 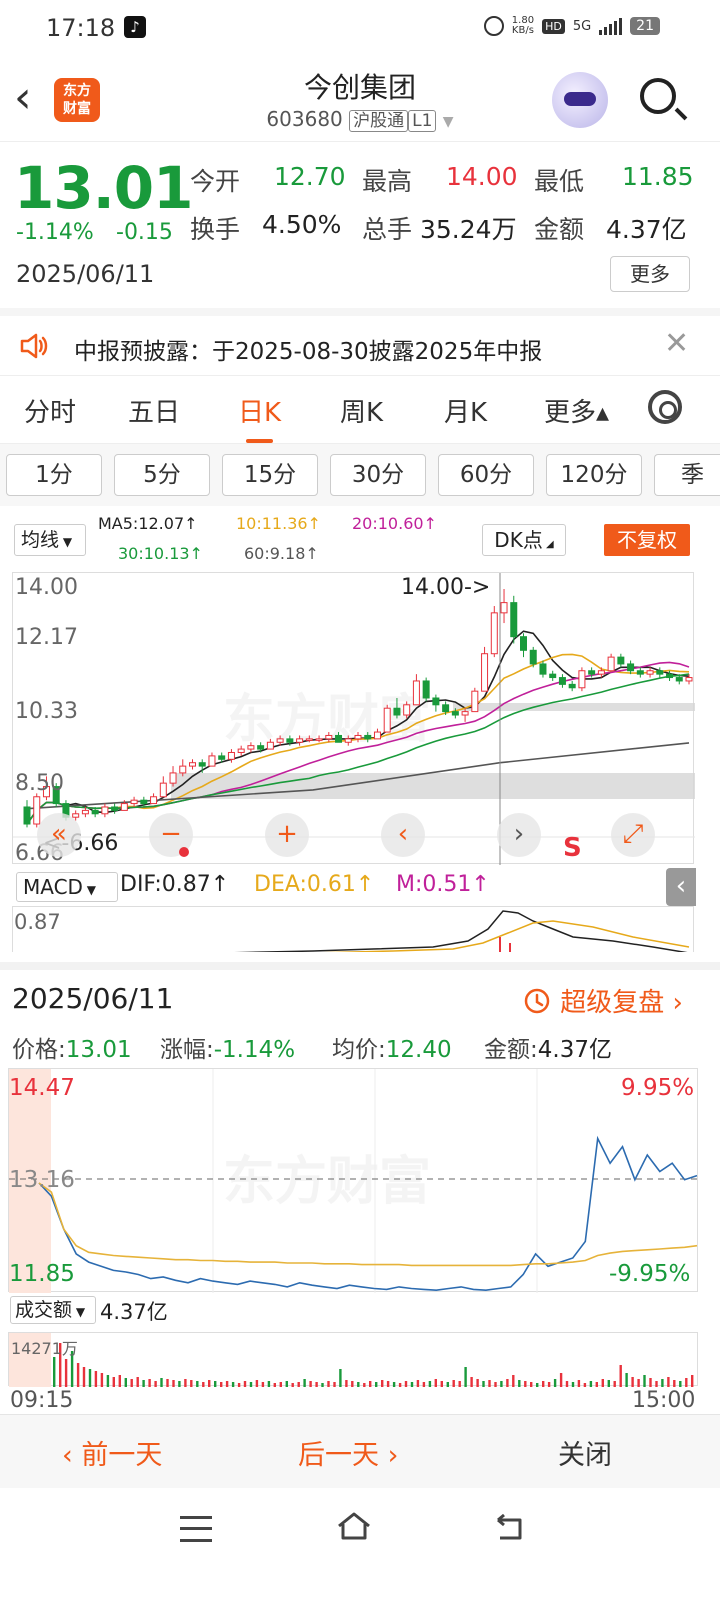 What do you see at coordinates (360, 1544) in the screenshot?
I see `system-nav-bar` at bounding box center [360, 1544].